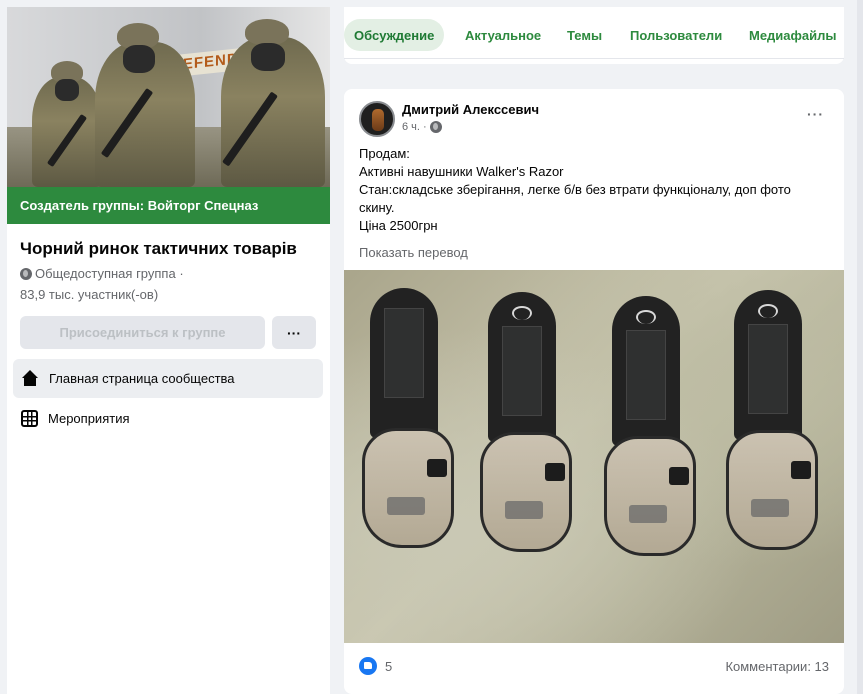 This screenshot has height=694, width=863. I want to click on join-group-button: Присоединиться к группе, so click(142, 332).